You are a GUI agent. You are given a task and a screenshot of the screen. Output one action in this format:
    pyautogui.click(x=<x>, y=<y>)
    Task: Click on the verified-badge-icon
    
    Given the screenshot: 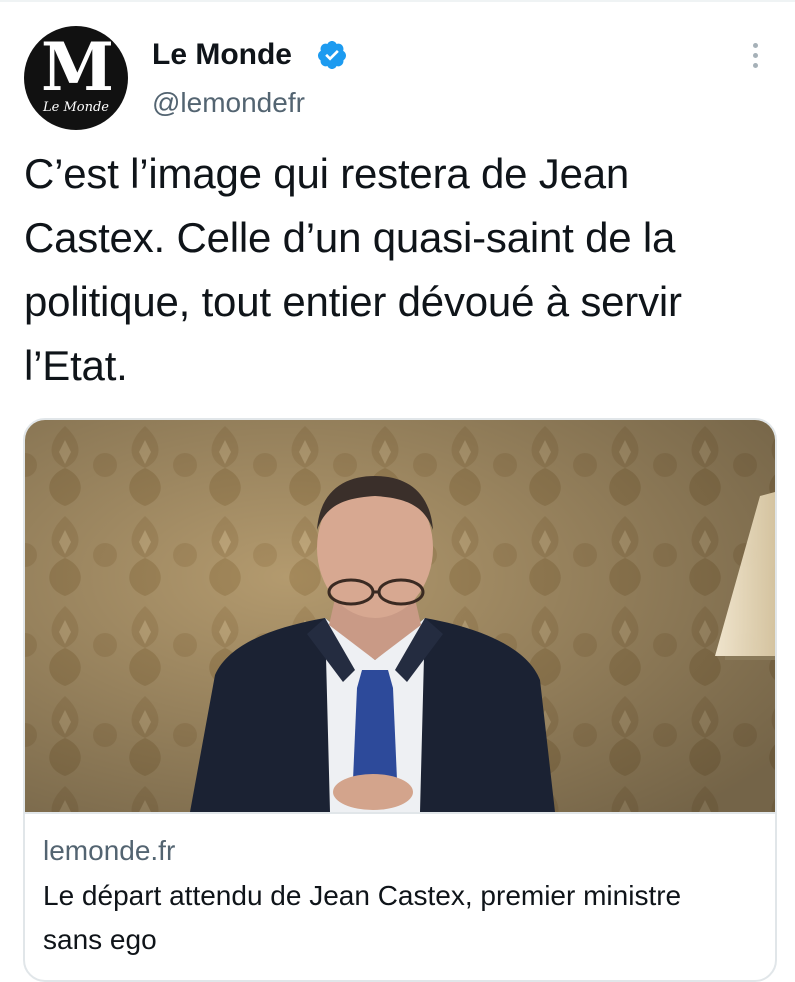 What is the action you would take?
    pyautogui.click(x=331, y=55)
    